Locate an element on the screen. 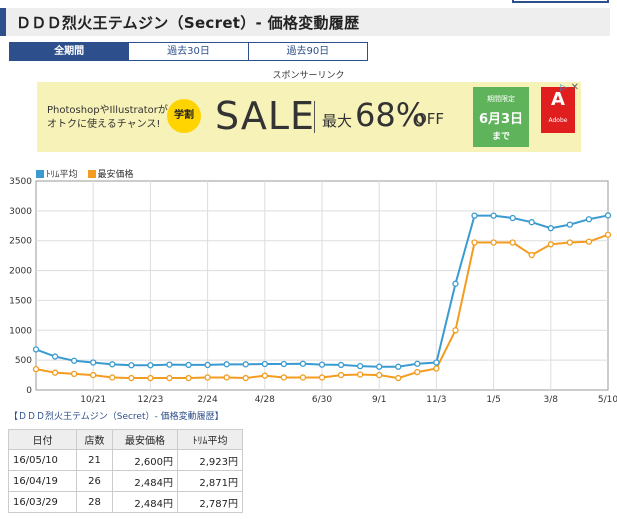  y-tick-label: 1000 is located at coordinates (20, 331).